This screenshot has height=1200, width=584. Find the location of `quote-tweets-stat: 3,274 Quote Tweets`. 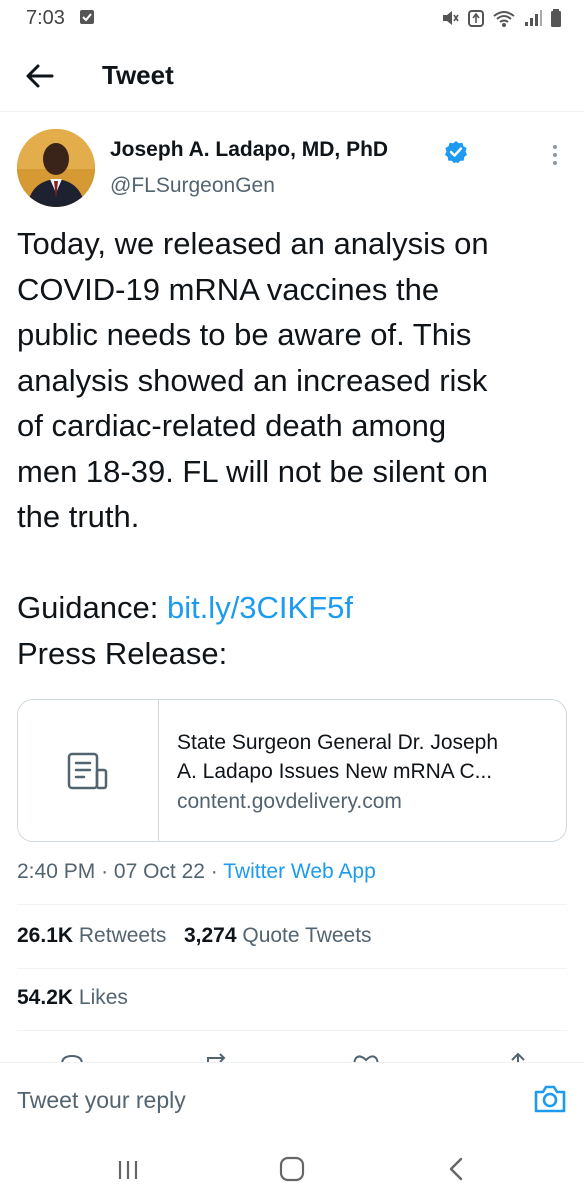

quote-tweets-stat: 3,274 Quote Tweets is located at coordinates (278, 935).